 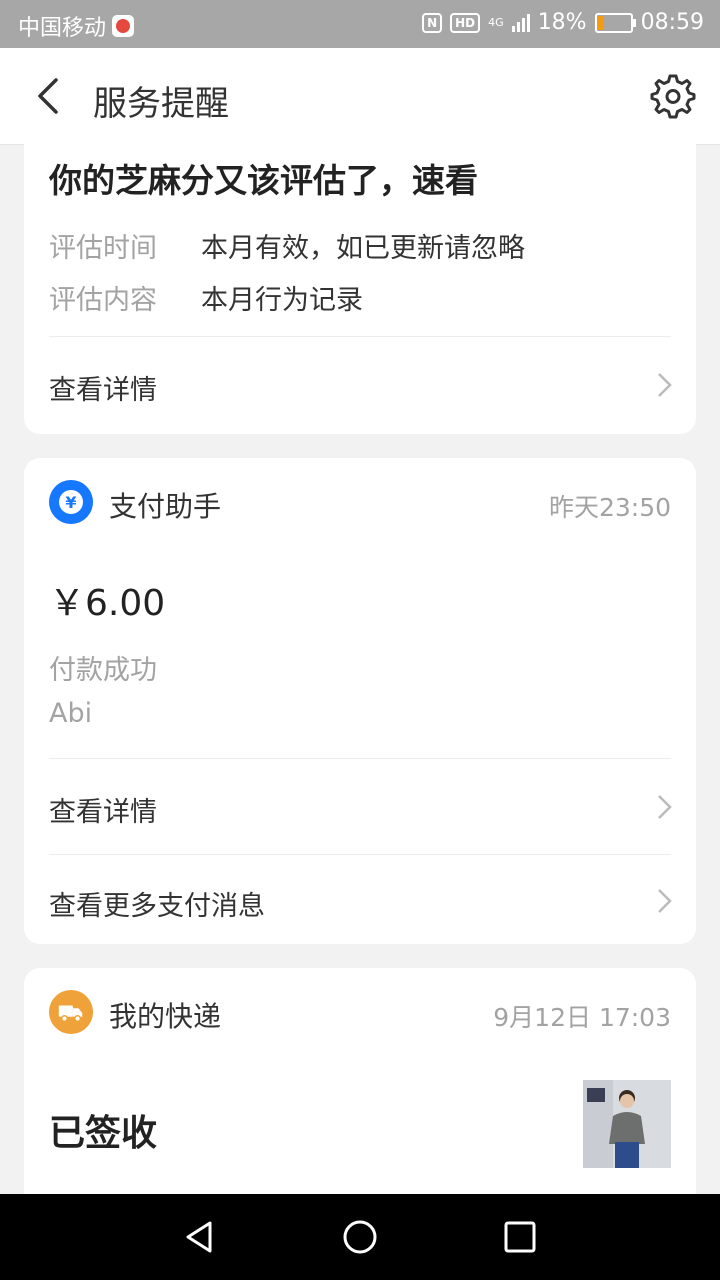 I want to click on page-title: 服务提醒, so click(x=161, y=104).